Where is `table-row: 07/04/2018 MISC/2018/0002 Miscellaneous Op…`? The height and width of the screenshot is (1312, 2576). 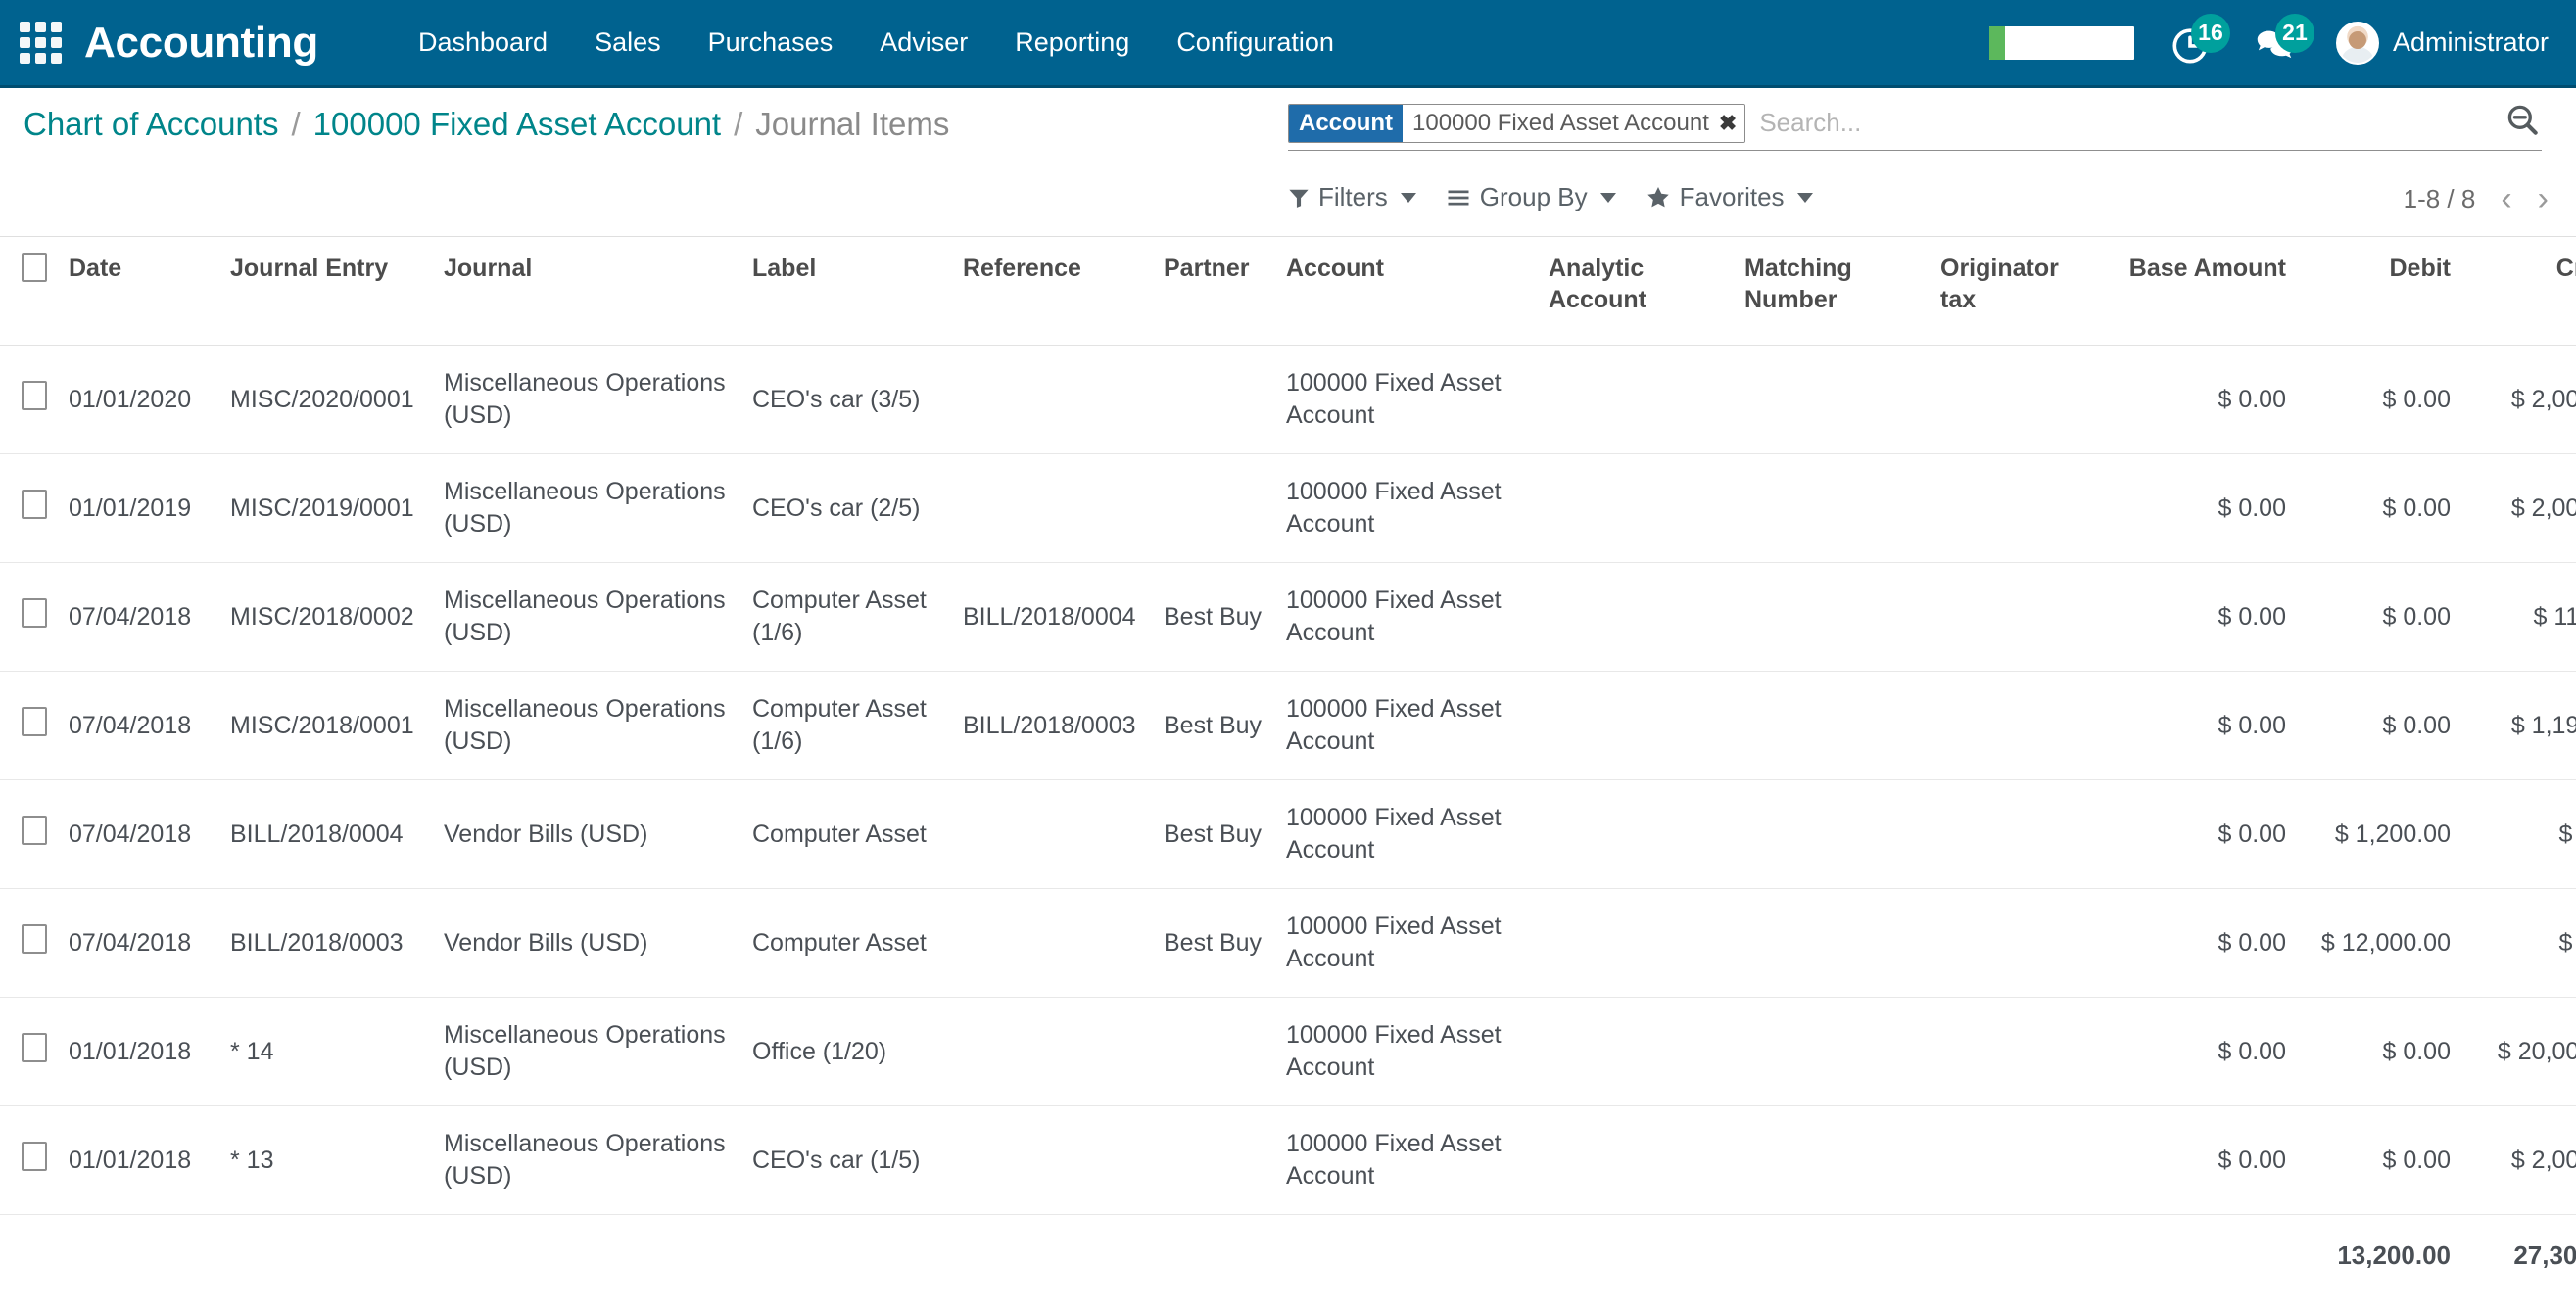
table-row: 07/04/2018 MISC/2018/0002 Miscellaneous Op… is located at coordinates (1288, 617).